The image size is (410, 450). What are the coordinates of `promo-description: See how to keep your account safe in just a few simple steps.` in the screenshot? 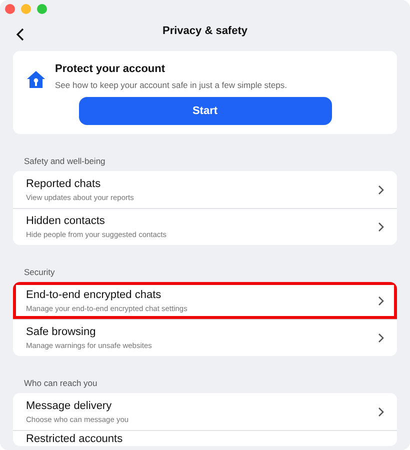 It's located at (171, 85).